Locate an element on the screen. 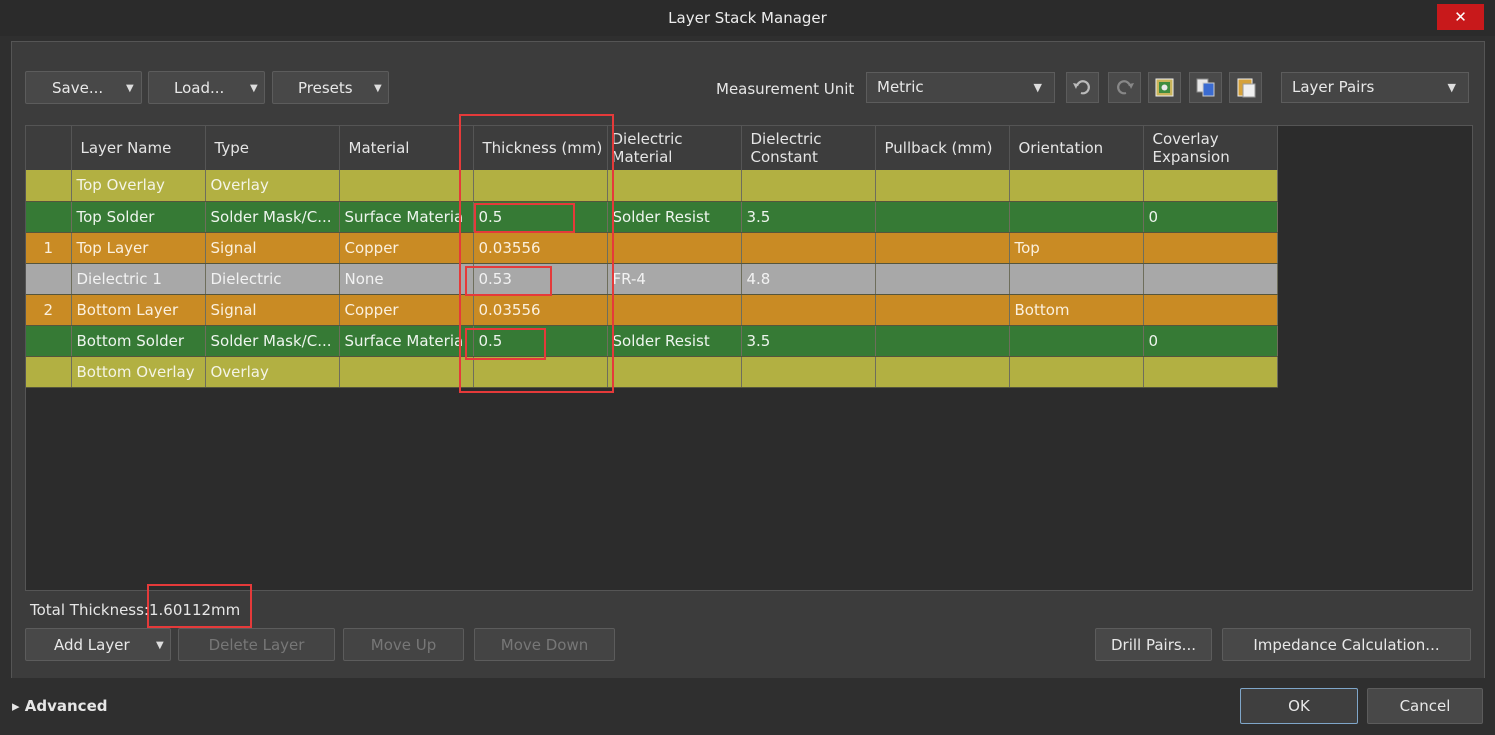 This screenshot has width=1495, height=735. layer-name-cell: Dielectric 1 is located at coordinates (138, 279).